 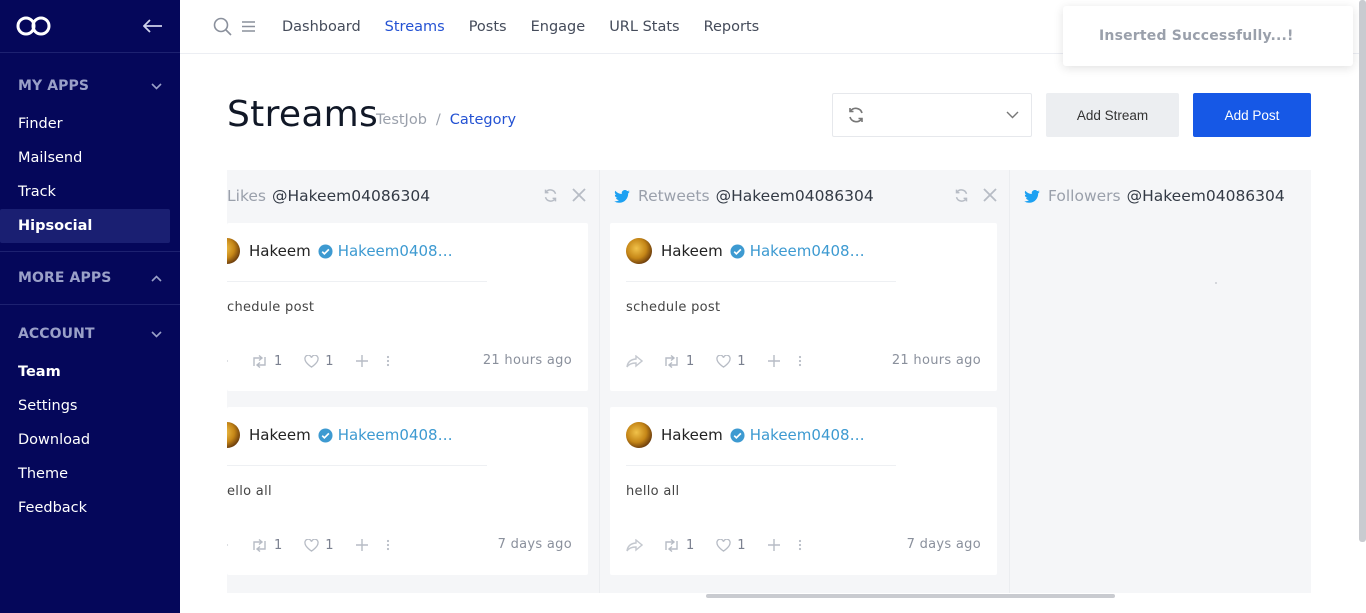 I want to click on retweet-icon, so click(x=671, y=361).